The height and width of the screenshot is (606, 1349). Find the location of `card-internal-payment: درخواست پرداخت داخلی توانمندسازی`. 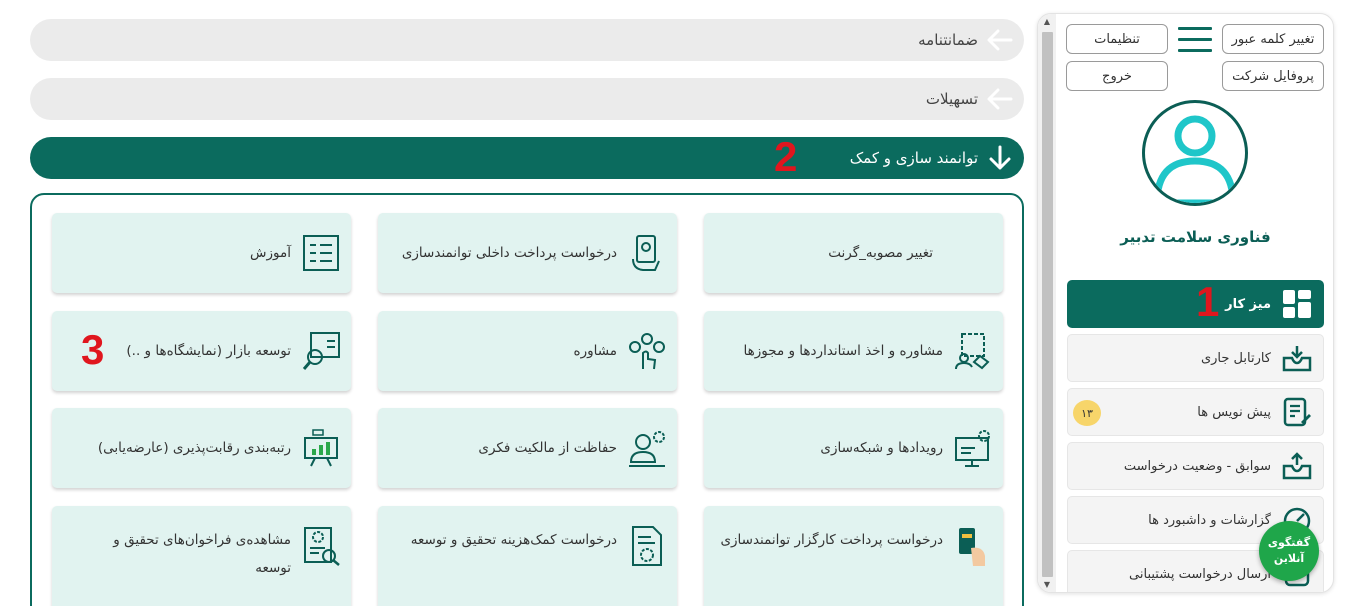

card-internal-payment: درخواست پرداخت داخلی توانمندسازی is located at coordinates (527, 253).